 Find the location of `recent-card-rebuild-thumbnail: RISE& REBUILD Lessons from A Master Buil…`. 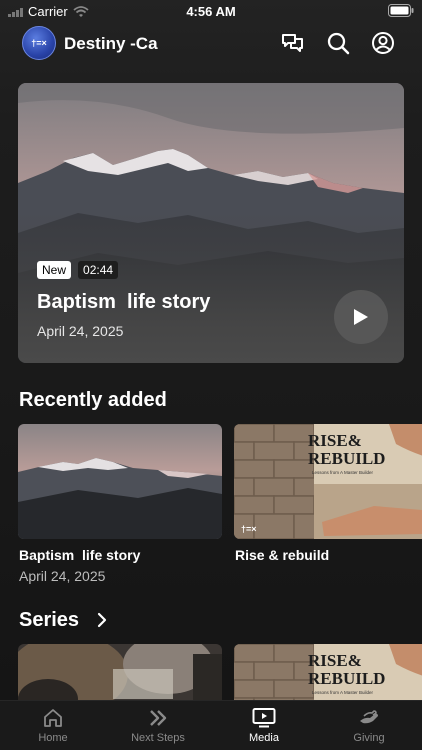

recent-card-rebuild-thumbnail: RISE& REBUILD Lessons from A Master Buil… is located at coordinates (328, 481).